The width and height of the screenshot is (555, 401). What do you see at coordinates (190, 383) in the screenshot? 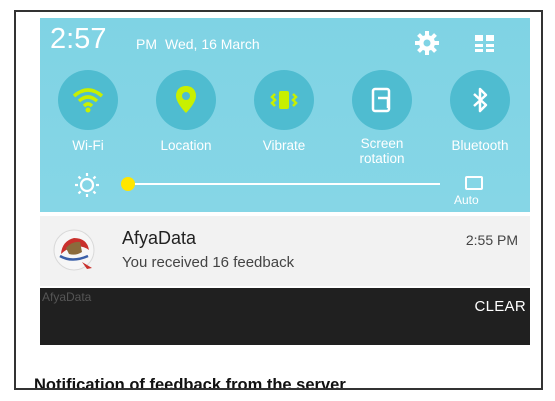
I see `figure-caption: Notification of feedback from the server` at bounding box center [190, 383].